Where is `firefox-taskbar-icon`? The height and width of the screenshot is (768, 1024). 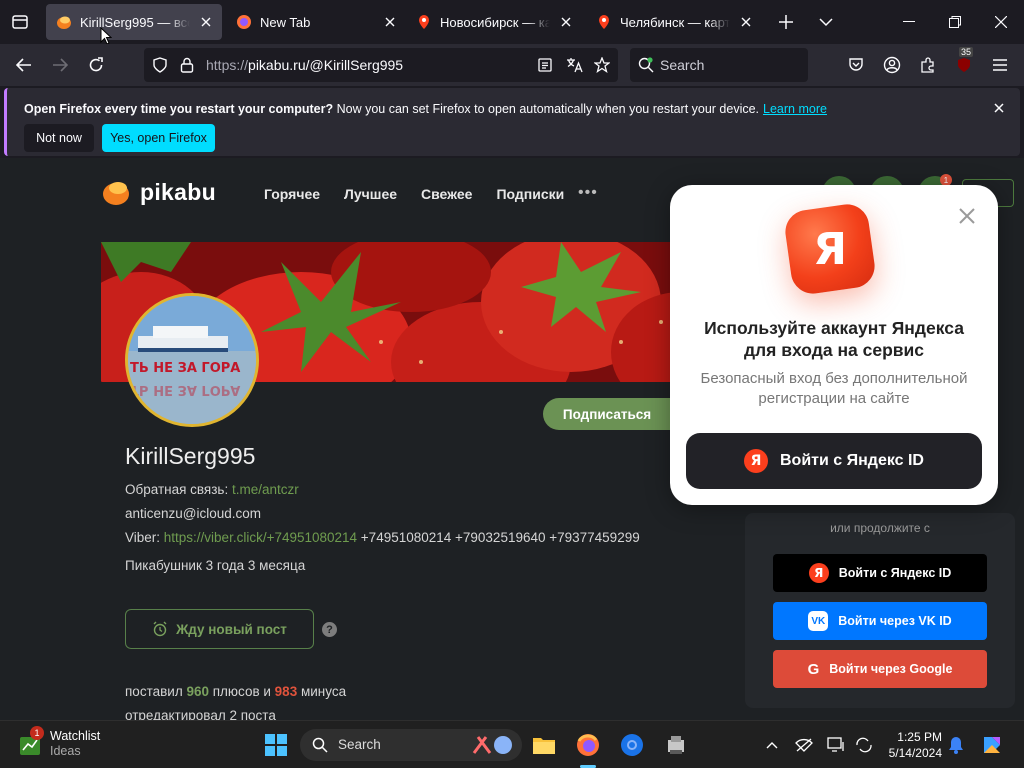 firefox-taskbar-icon is located at coordinates (588, 745).